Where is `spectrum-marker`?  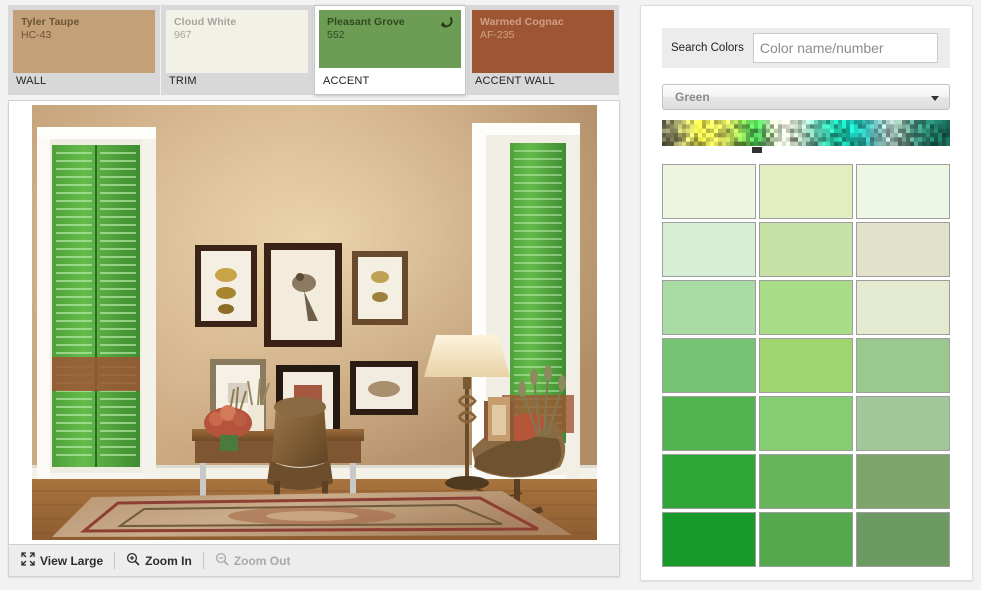 spectrum-marker is located at coordinates (757, 150).